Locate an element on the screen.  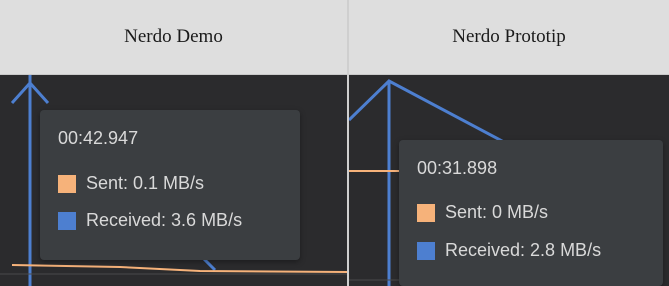
panel-header: Nerdo Prototip is located at coordinates (509, 37).